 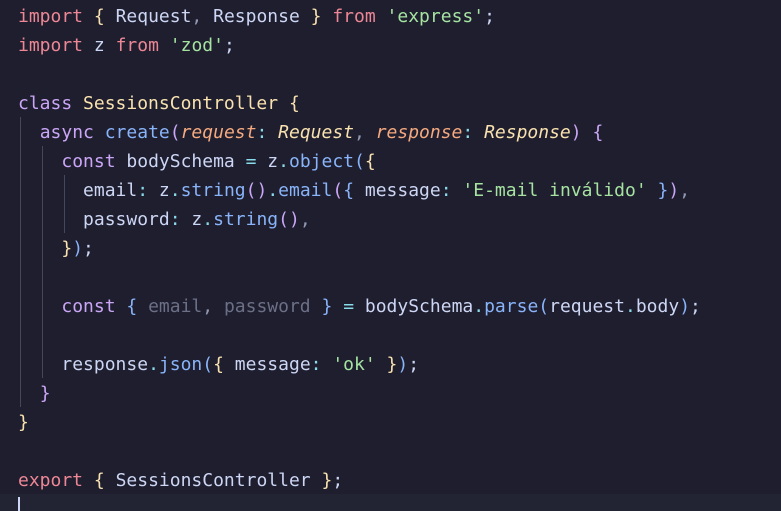 I want to click on code-line-17: export { SessionsController };, so click(x=180, y=480).